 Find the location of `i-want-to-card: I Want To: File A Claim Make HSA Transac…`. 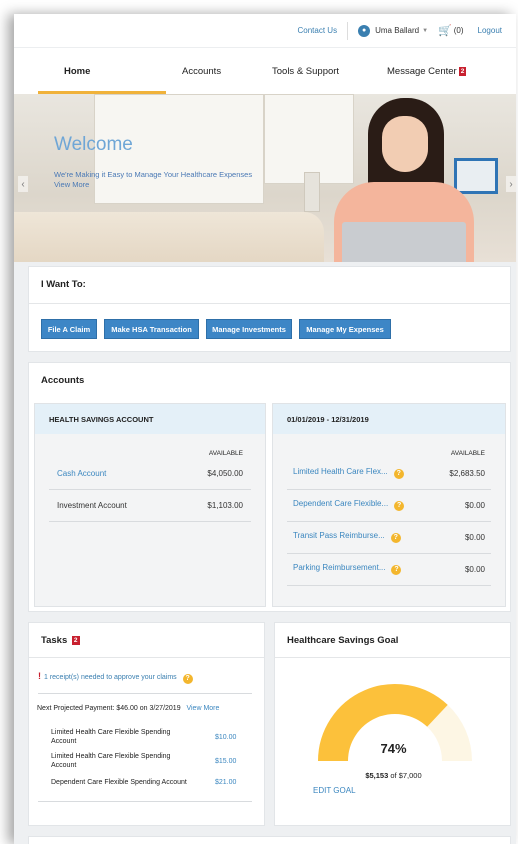

i-want-to-card: I Want To: File A Claim Make HSA Transac… is located at coordinates (269, 309).